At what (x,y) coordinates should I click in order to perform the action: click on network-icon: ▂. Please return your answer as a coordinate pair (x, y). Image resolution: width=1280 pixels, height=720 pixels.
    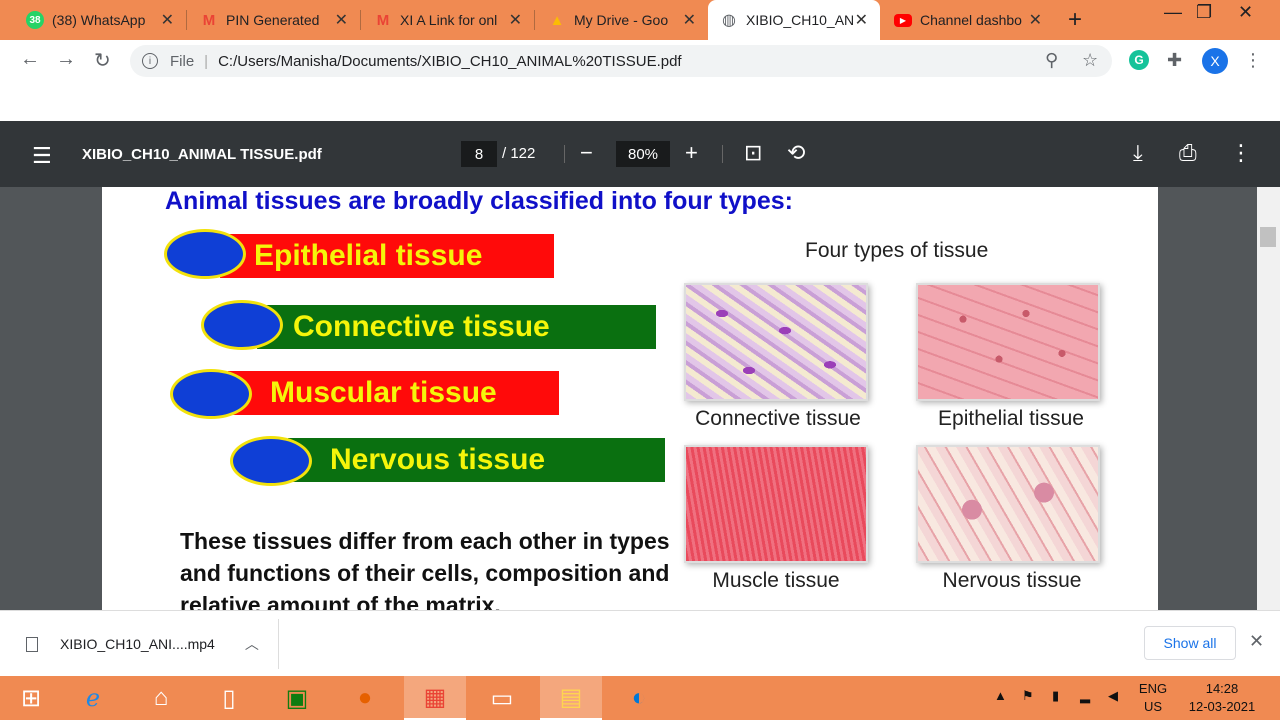
    Looking at the image, I should click on (1085, 696).